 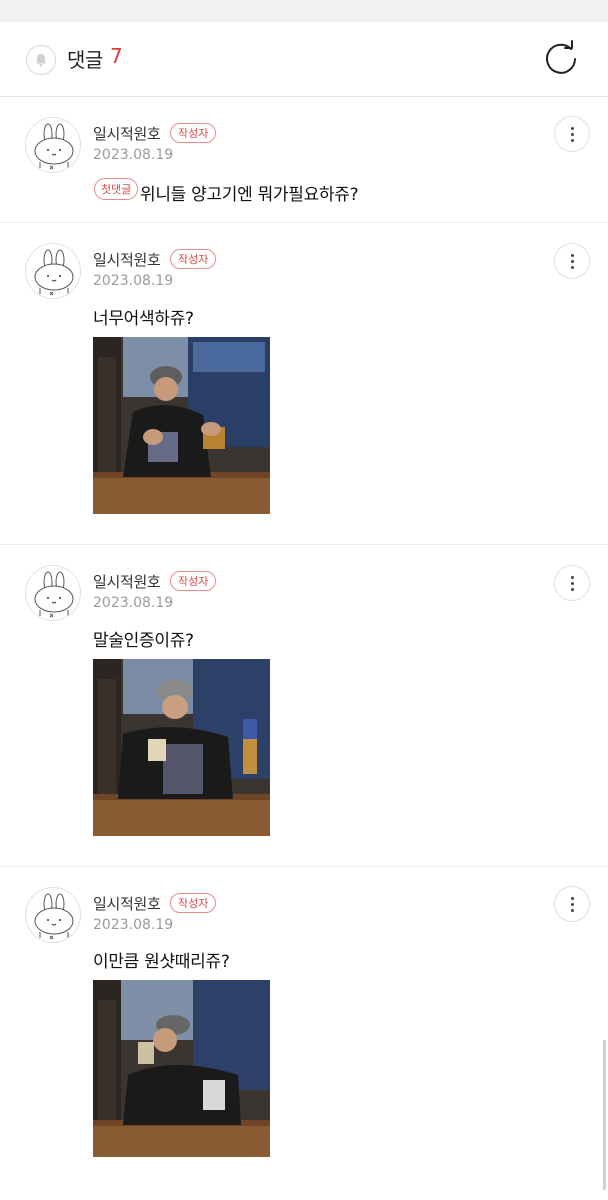 I want to click on comment-text: 말술인증이쥬?, so click(x=143, y=641).